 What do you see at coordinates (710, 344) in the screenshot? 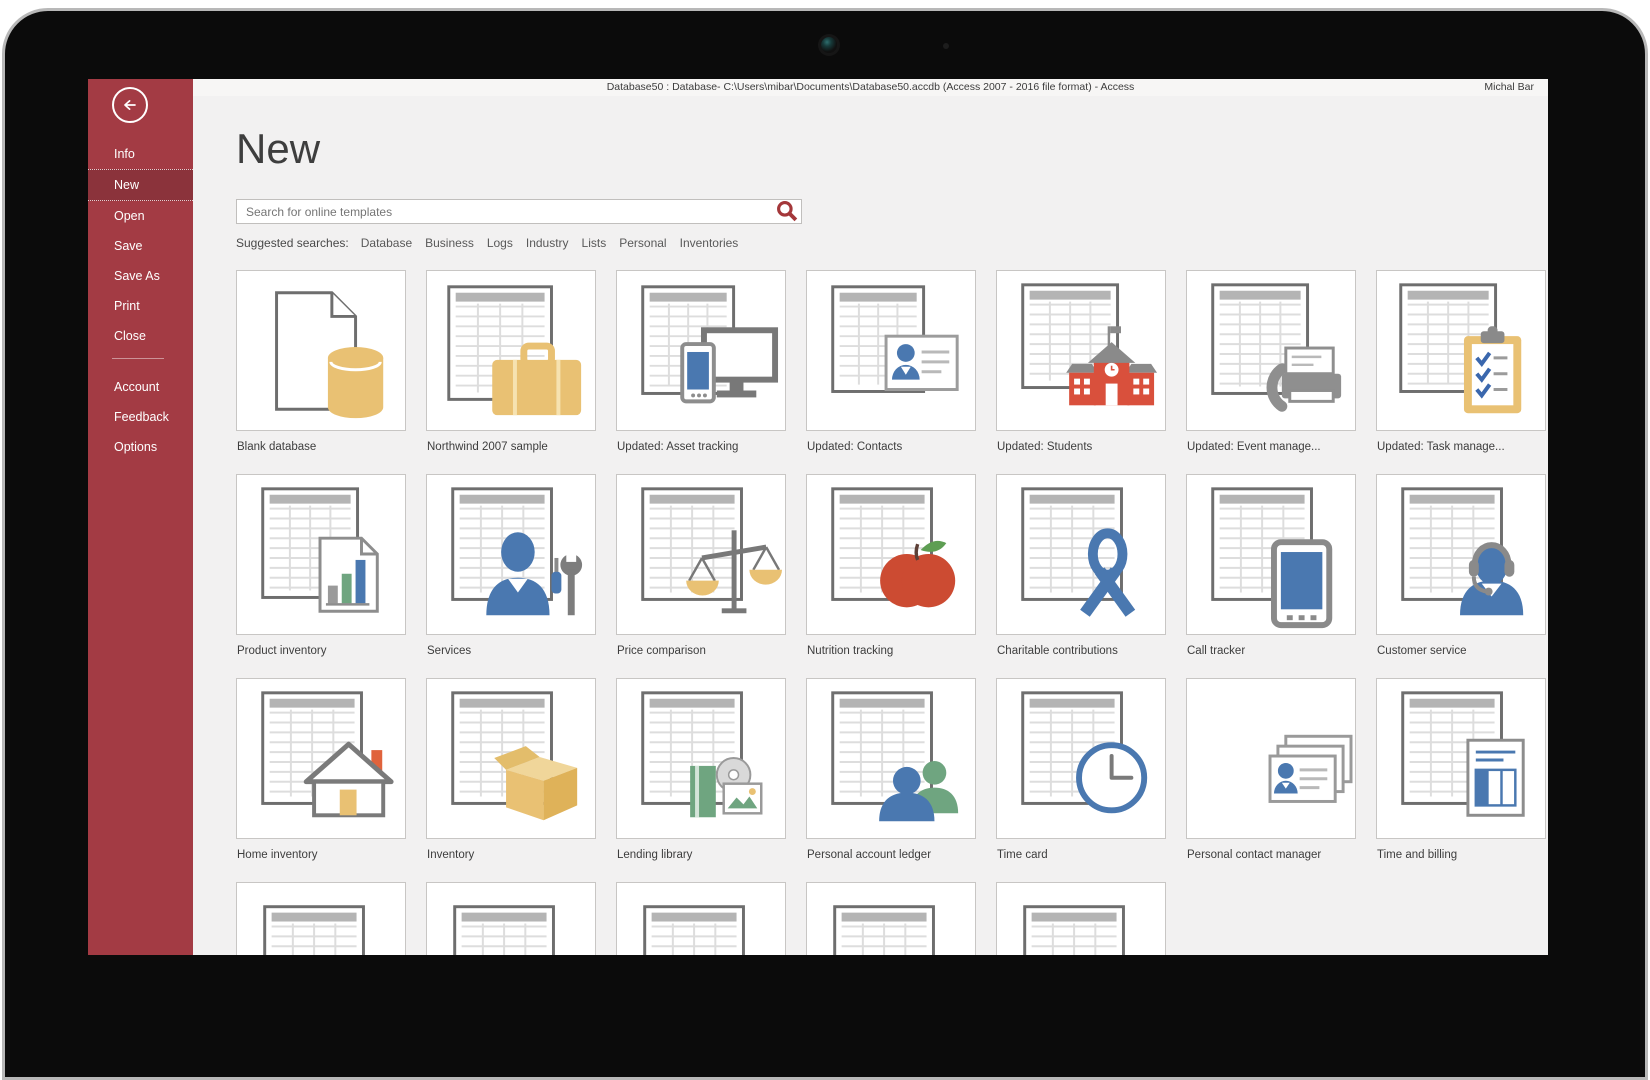
I see `devices-datasheet-icon` at bounding box center [710, 344].